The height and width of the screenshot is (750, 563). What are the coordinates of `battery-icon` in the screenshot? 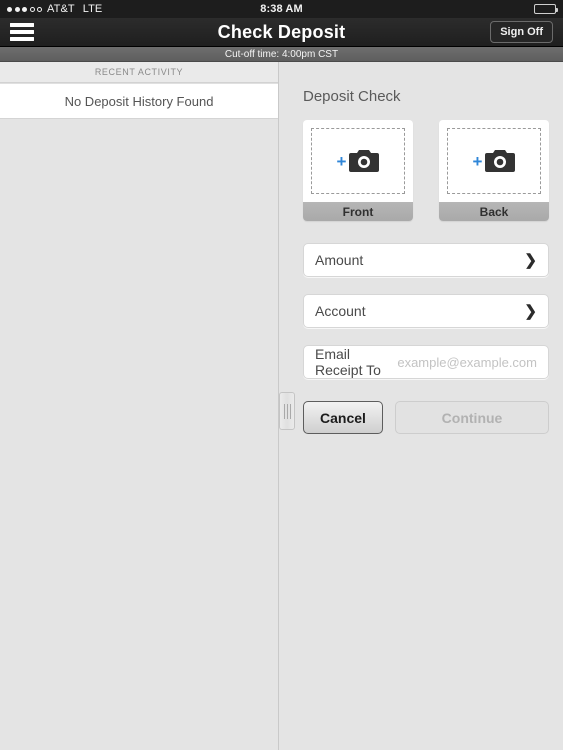 It's located at (546, 9).